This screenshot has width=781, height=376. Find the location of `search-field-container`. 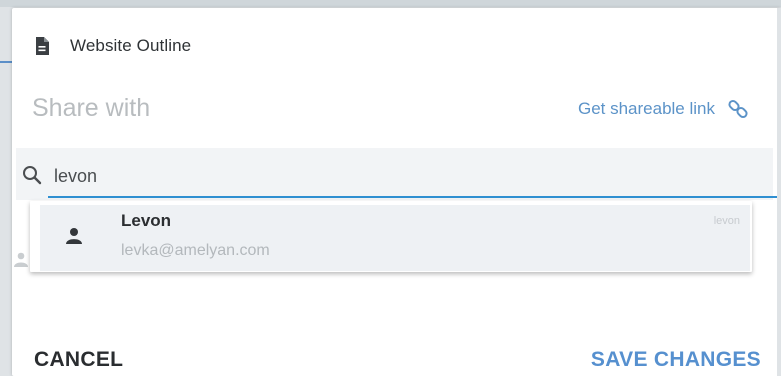

search-field-container is located at coordinates (398, 174).